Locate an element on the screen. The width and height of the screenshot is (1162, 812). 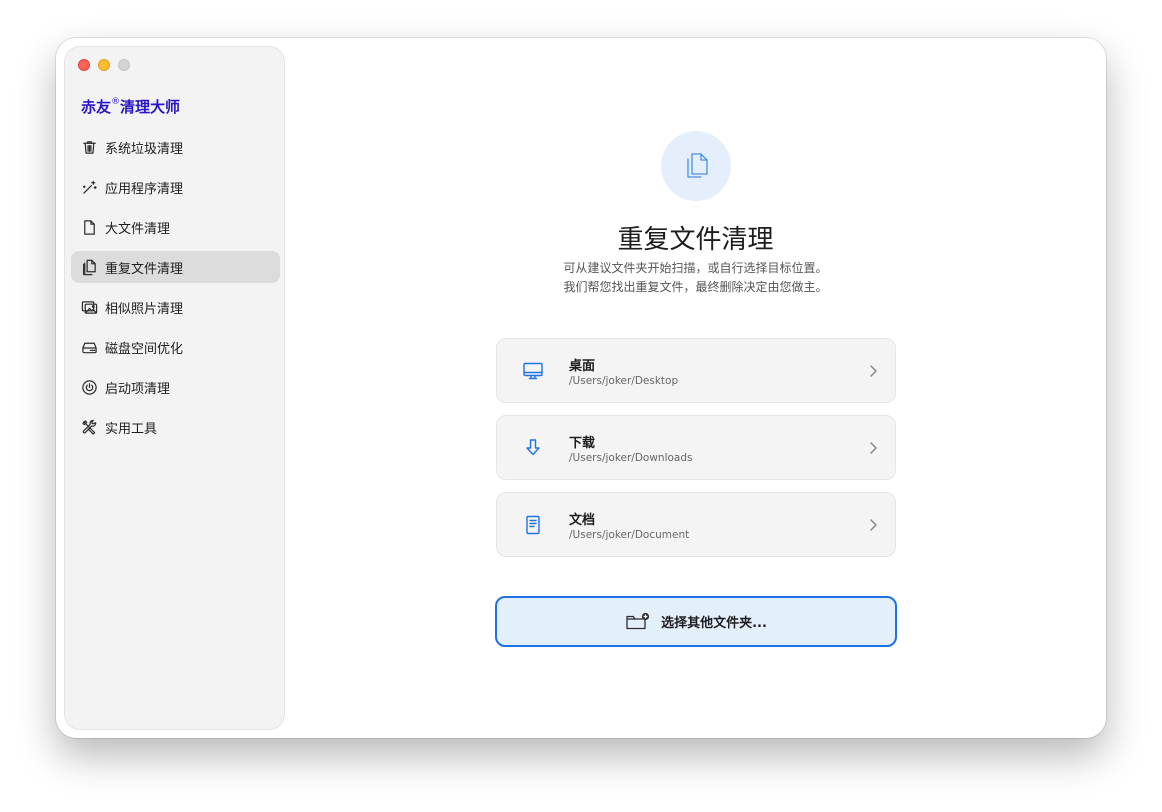
page-title: 重复文件清理 is located at coordinates (695, 240).